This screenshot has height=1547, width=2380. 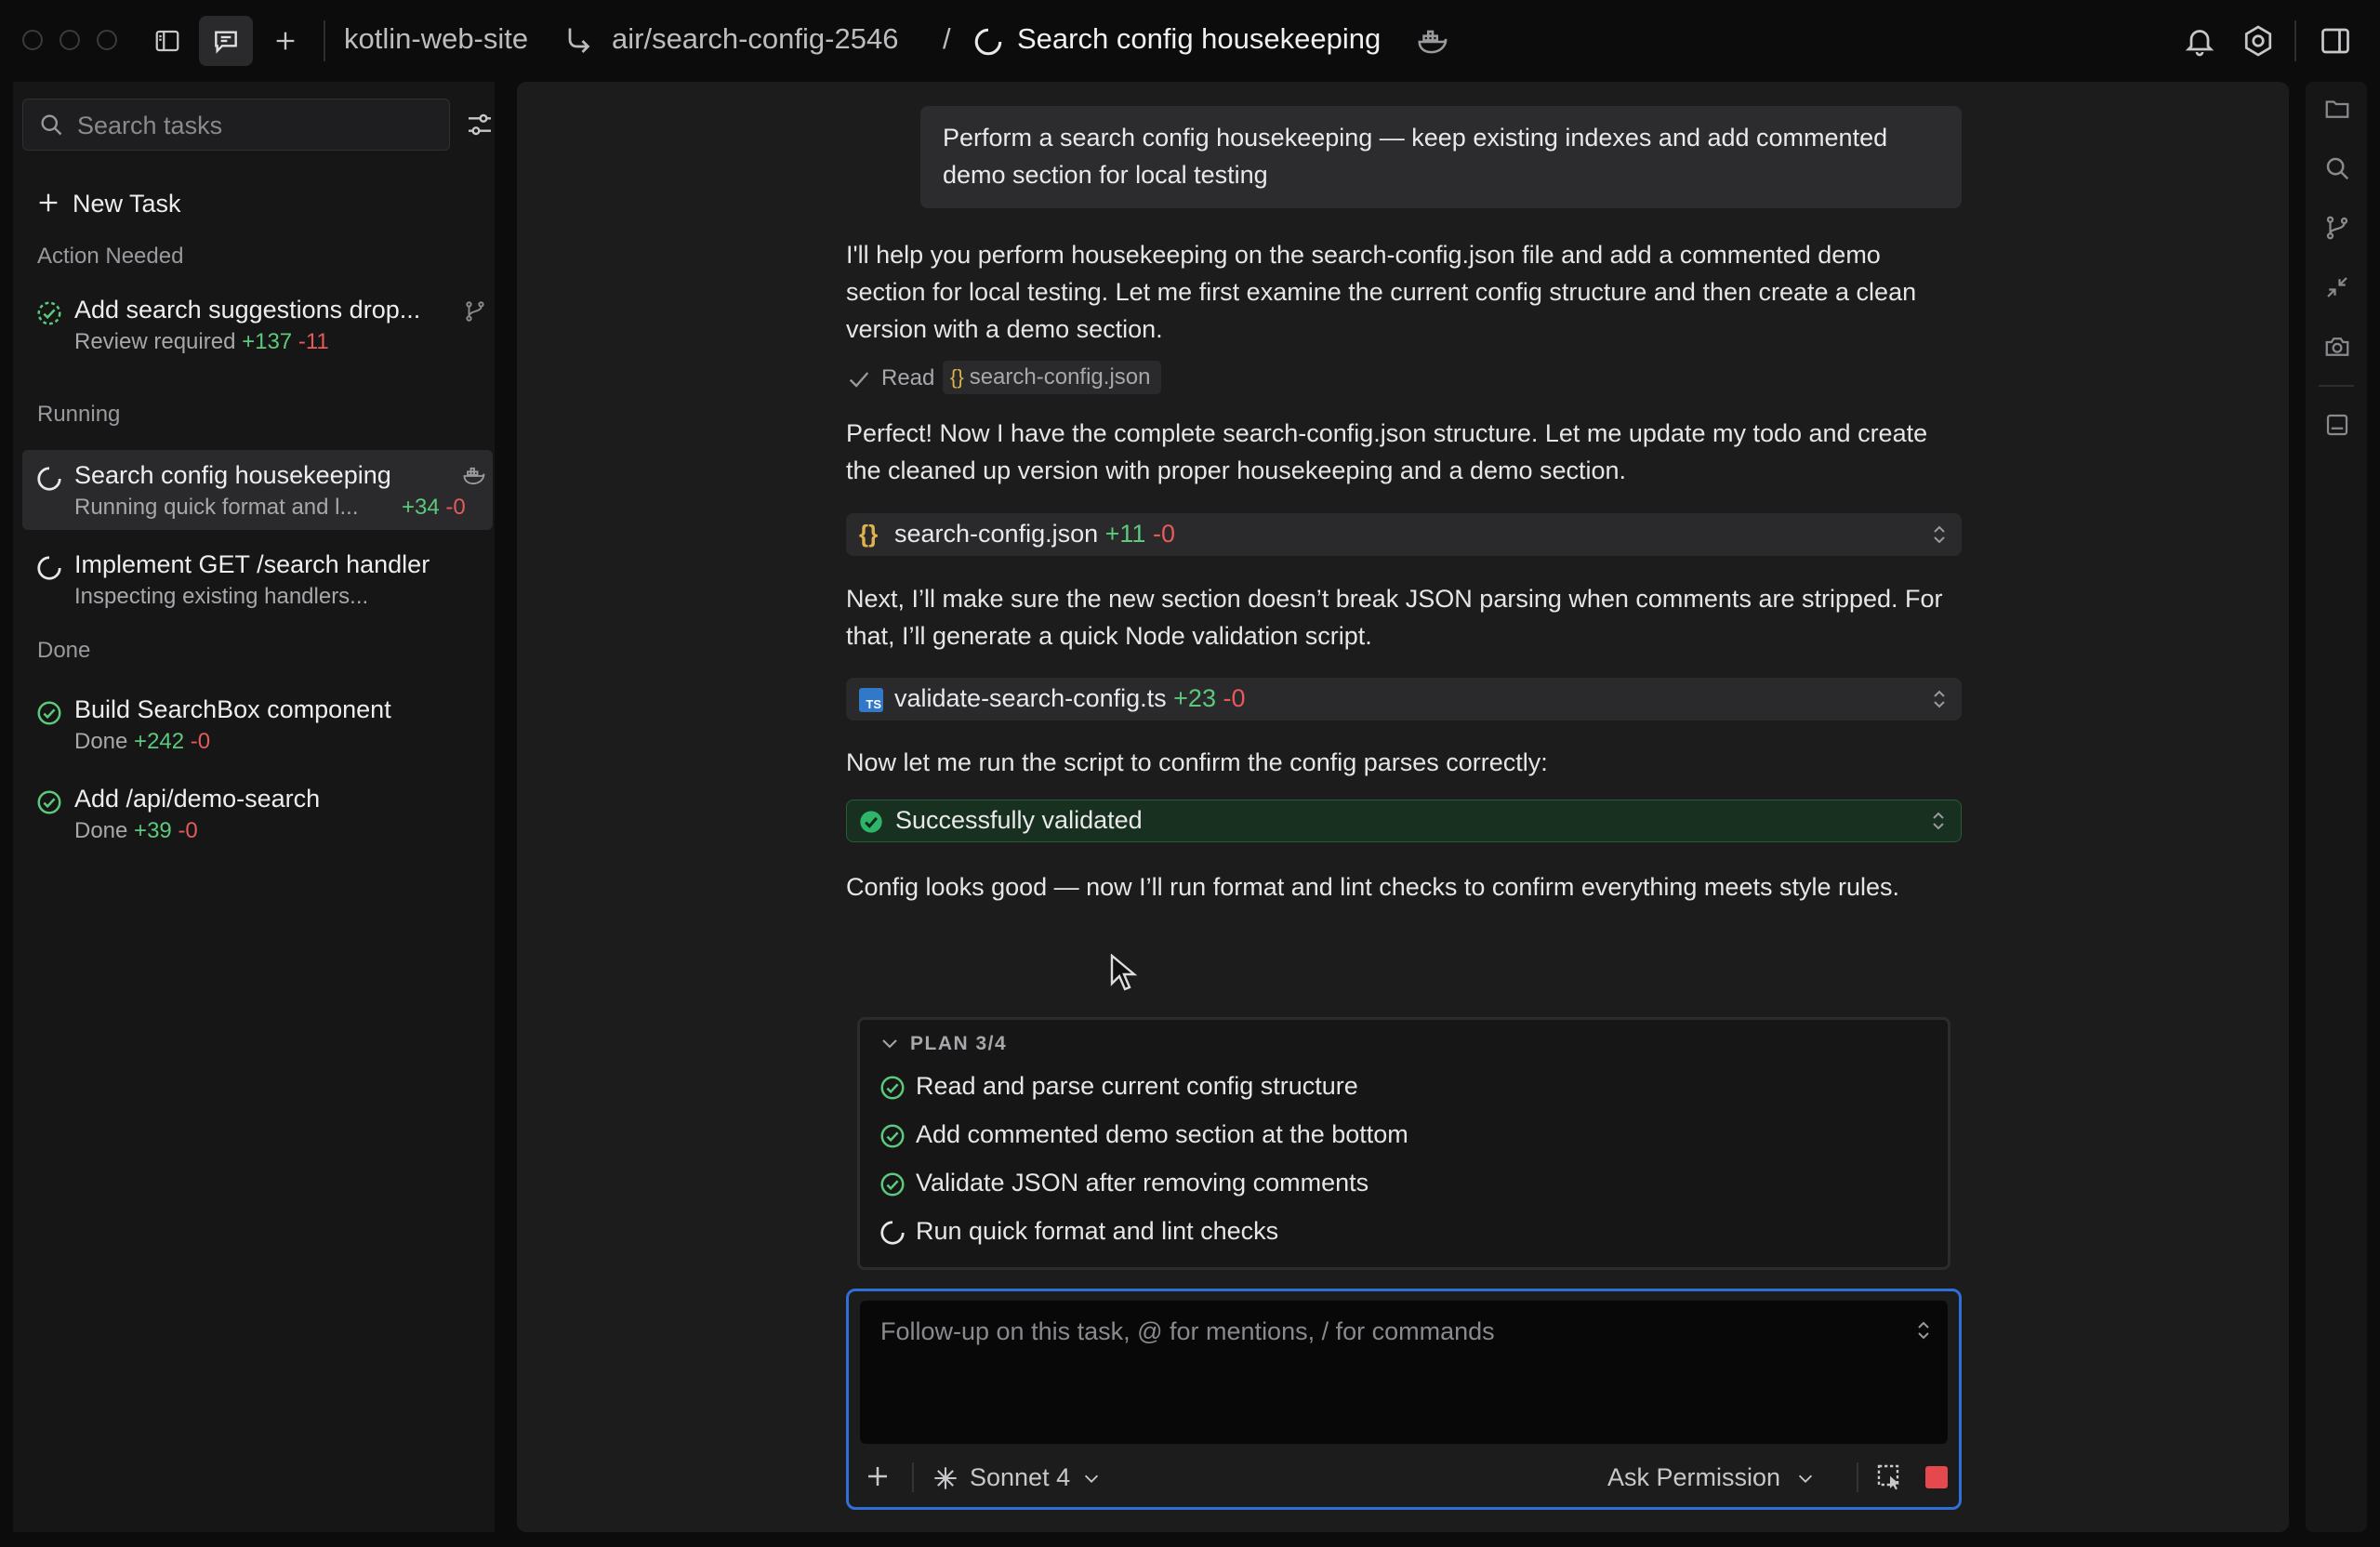 What do you see at coordinates (110, 256) in the screenshot?
I see `section-action-needed: Action Needed` at bounding box center [110, 256].